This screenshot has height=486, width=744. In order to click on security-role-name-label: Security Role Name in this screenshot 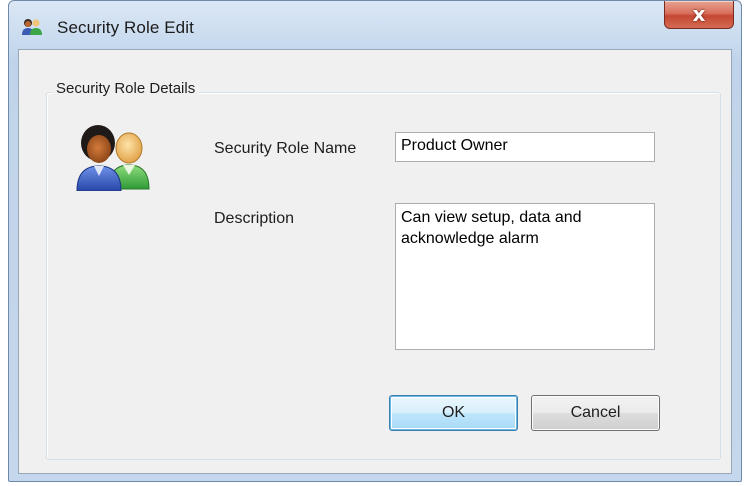, I will do `click(285, 148)`.